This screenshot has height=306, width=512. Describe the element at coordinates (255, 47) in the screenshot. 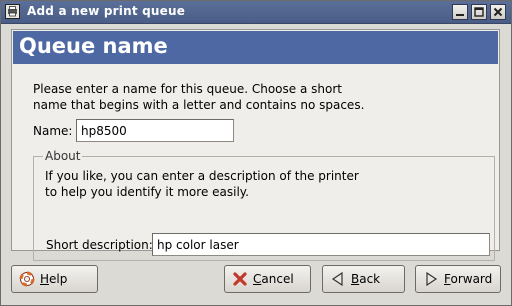

I see `page-banner: Queue name` at that location.